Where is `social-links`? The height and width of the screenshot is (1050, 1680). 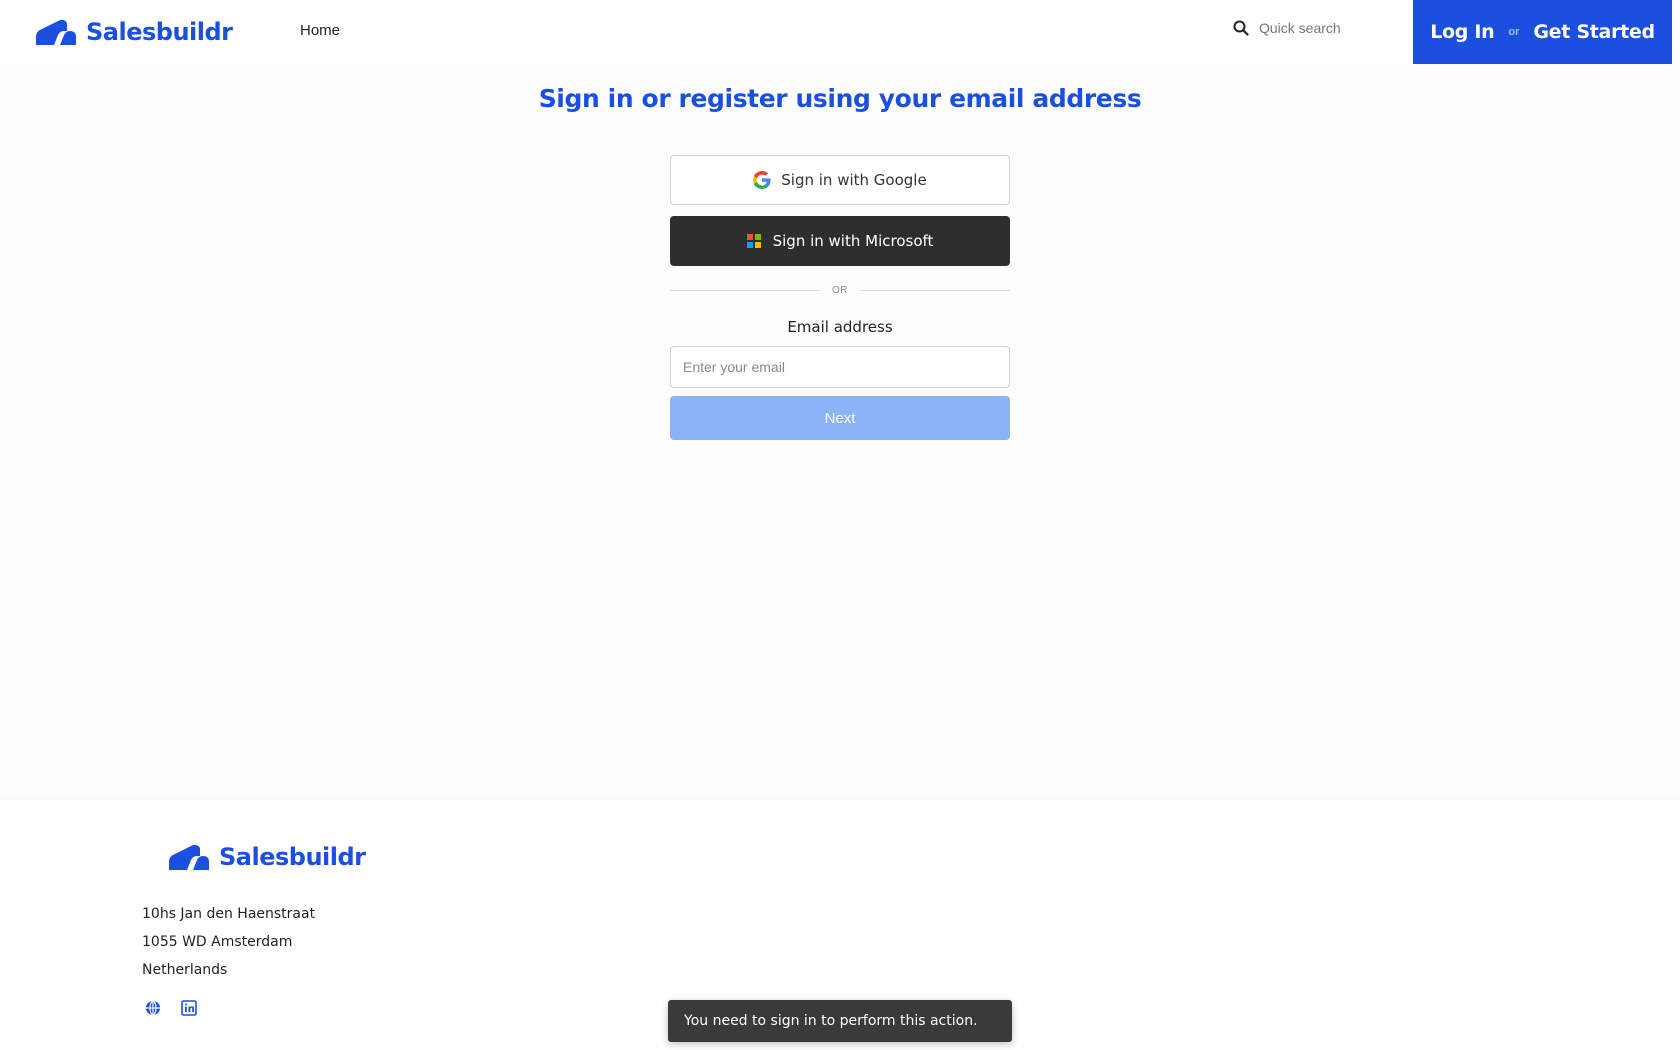
social-links is located at coordinates (171, 1008).